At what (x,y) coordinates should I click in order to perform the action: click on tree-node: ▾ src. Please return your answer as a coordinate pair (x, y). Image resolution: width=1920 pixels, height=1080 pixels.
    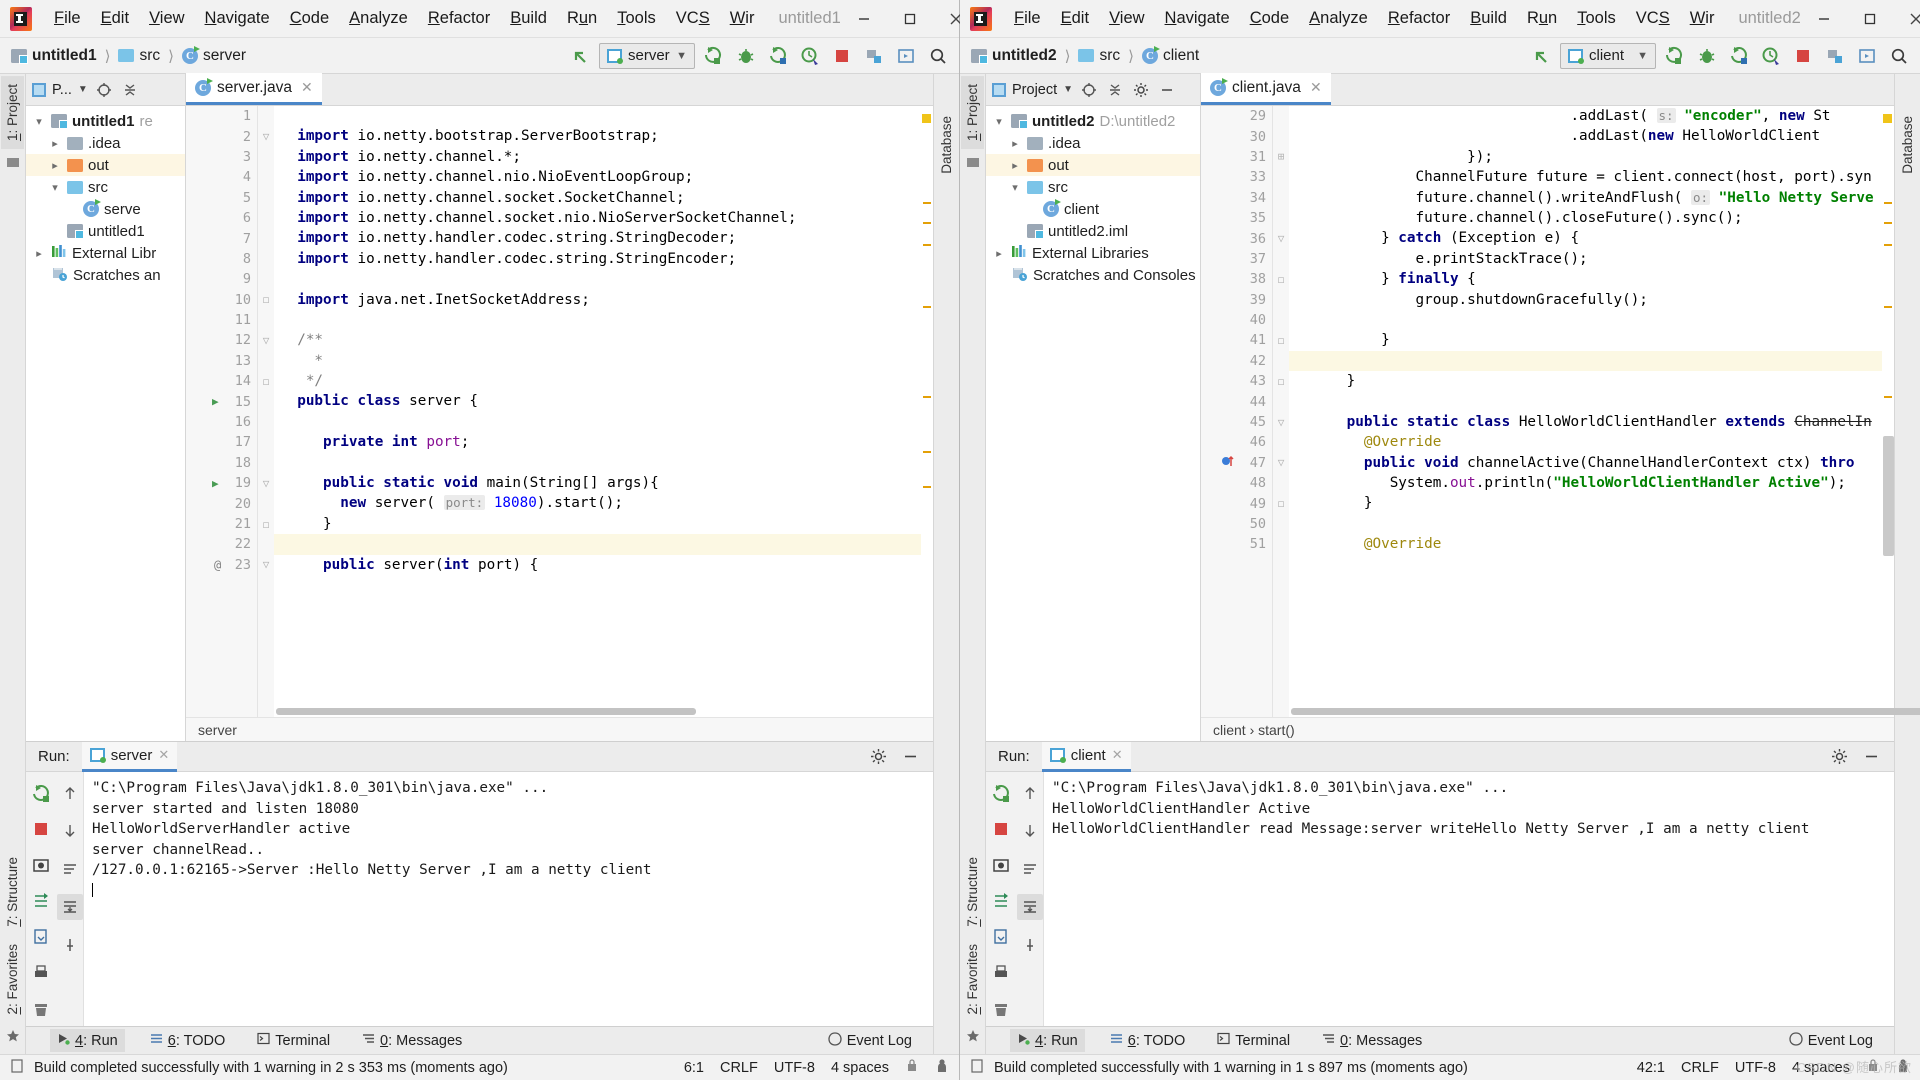
    Looking at the image, I should click on (1093, 187).